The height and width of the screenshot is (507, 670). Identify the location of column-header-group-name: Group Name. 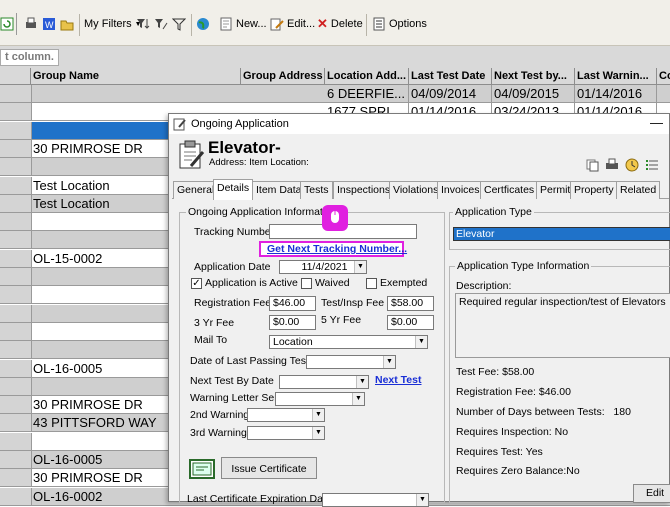
(136, 76).